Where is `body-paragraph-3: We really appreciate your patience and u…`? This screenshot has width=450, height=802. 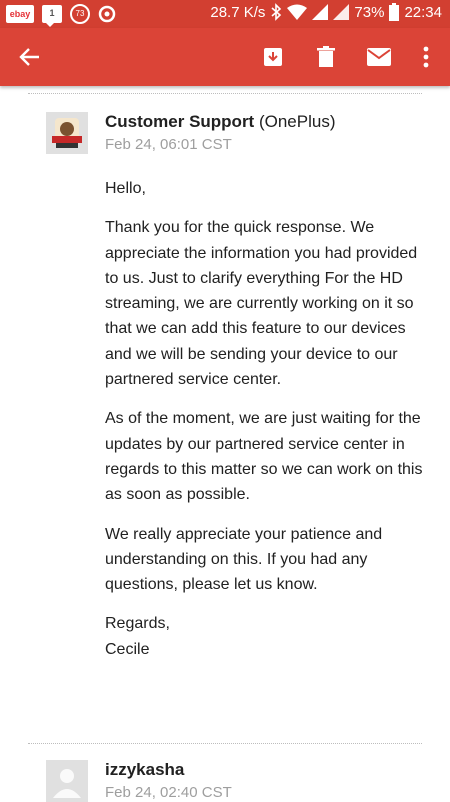 body-paragraph-3: We really appreciate your patience and u… is located at coordinates (244, 559).